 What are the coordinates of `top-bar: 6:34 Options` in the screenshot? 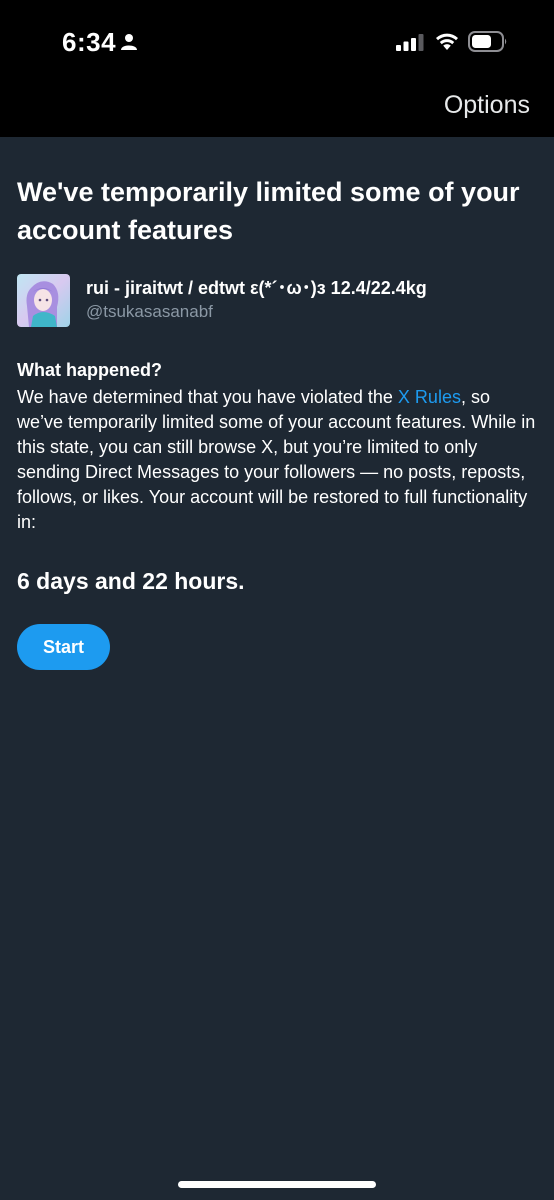 It's located at (277, 68).